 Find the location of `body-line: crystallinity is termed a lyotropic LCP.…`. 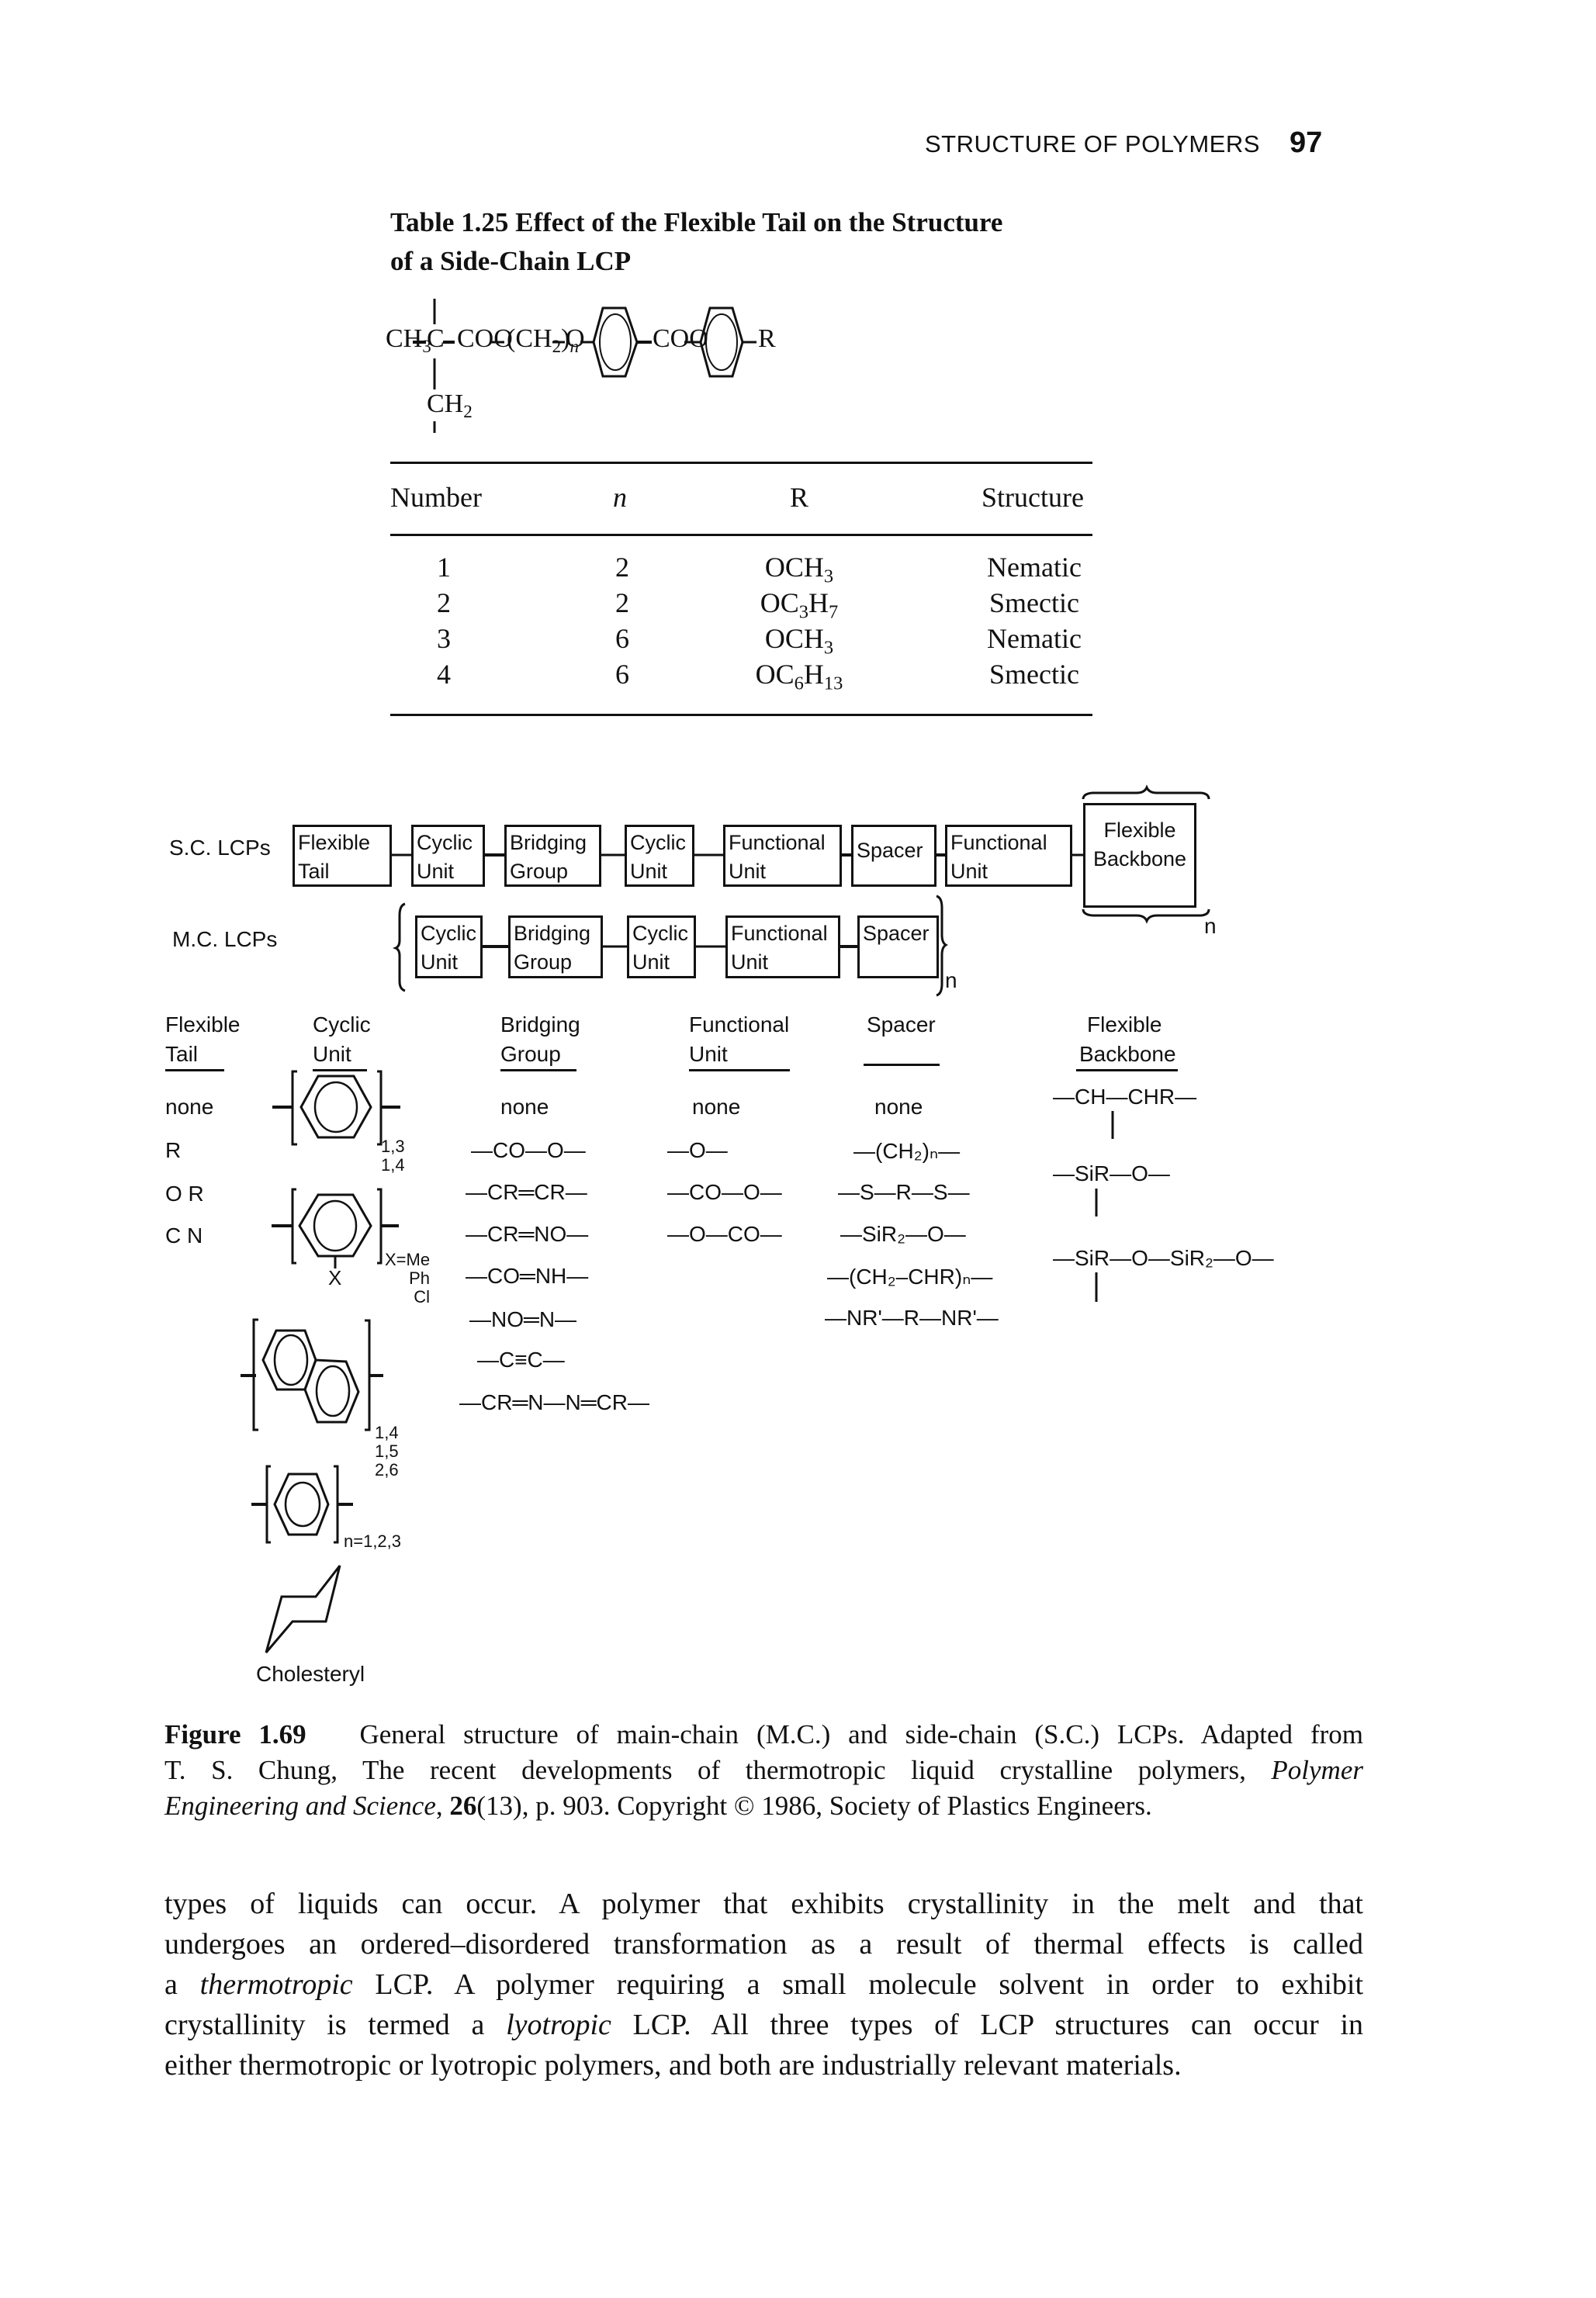

body-line: crystallinity is termed a lyotropic LCP.… is located at coordinates (763, 2025).